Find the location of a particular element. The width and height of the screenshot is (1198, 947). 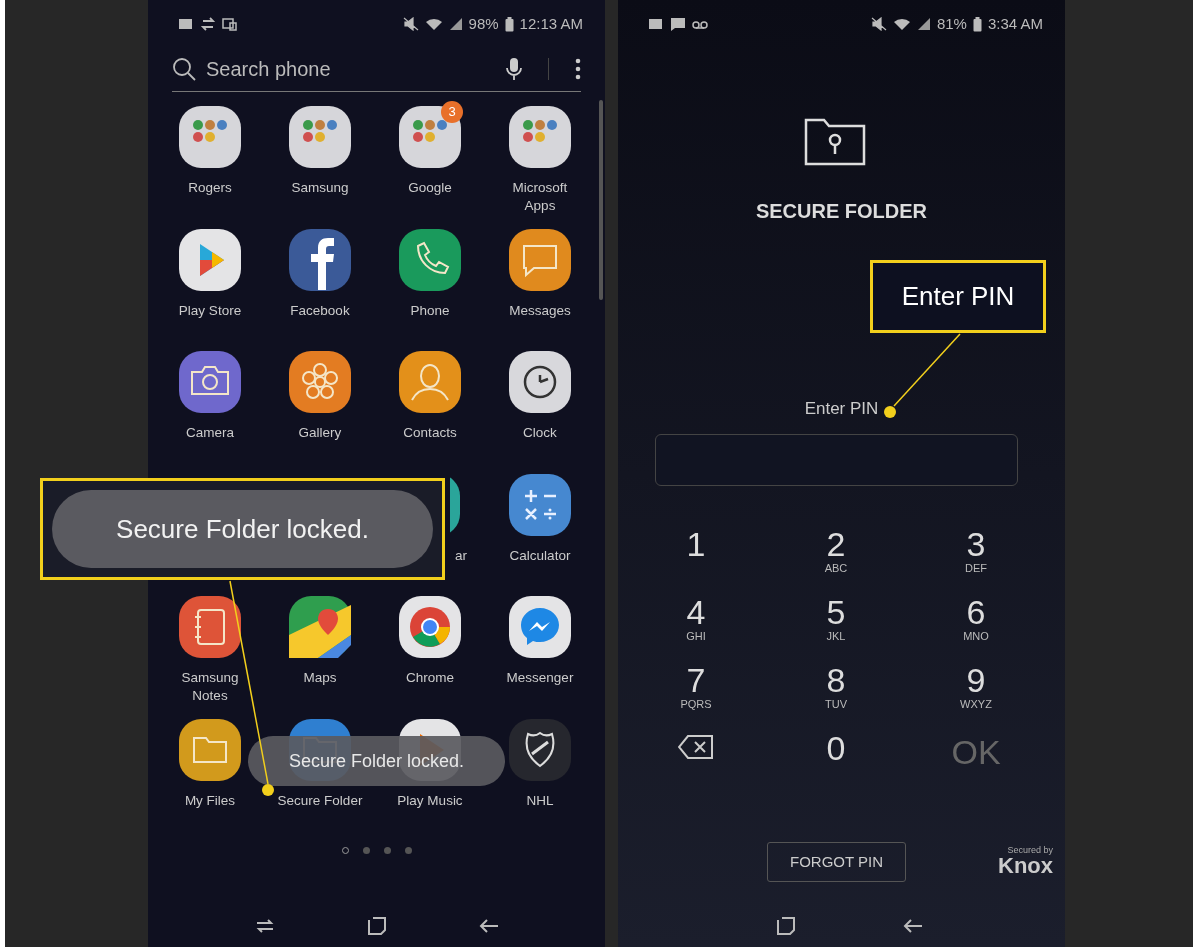

map-icon is located at coordinates (320, 627).